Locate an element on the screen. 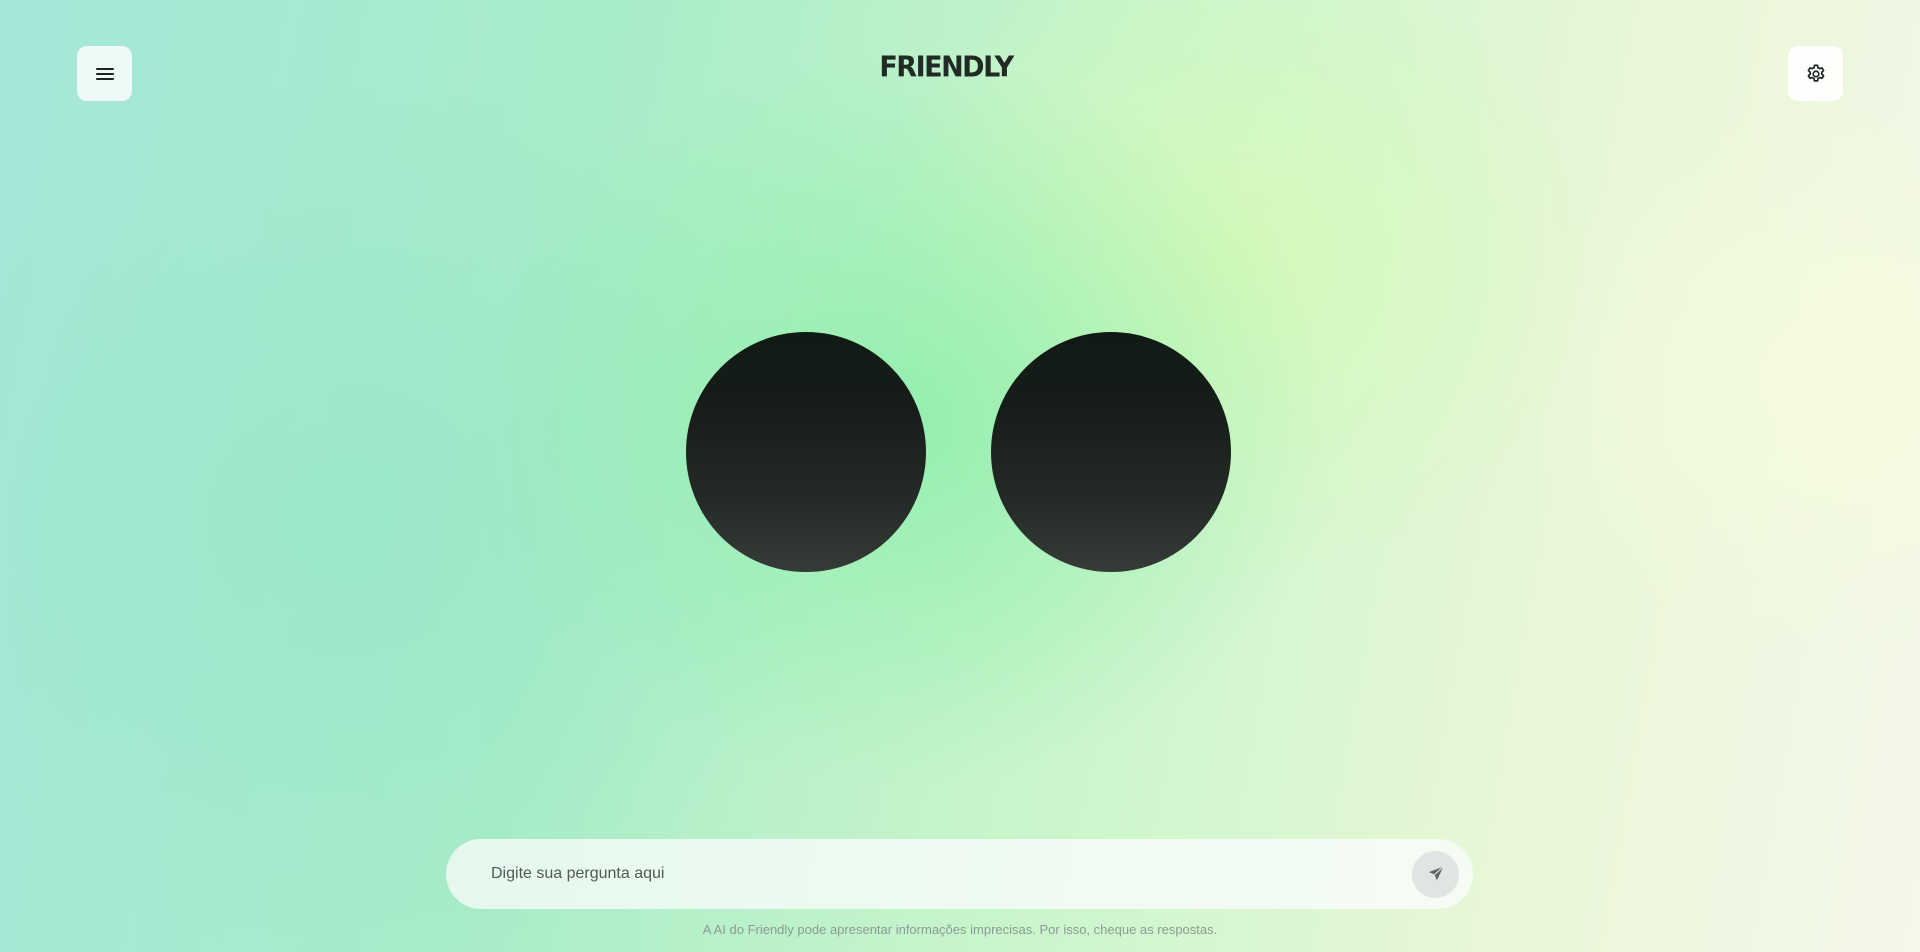 This screenshot has height=952, width=1920. gear-icon is located at coordinates (1815, 72).